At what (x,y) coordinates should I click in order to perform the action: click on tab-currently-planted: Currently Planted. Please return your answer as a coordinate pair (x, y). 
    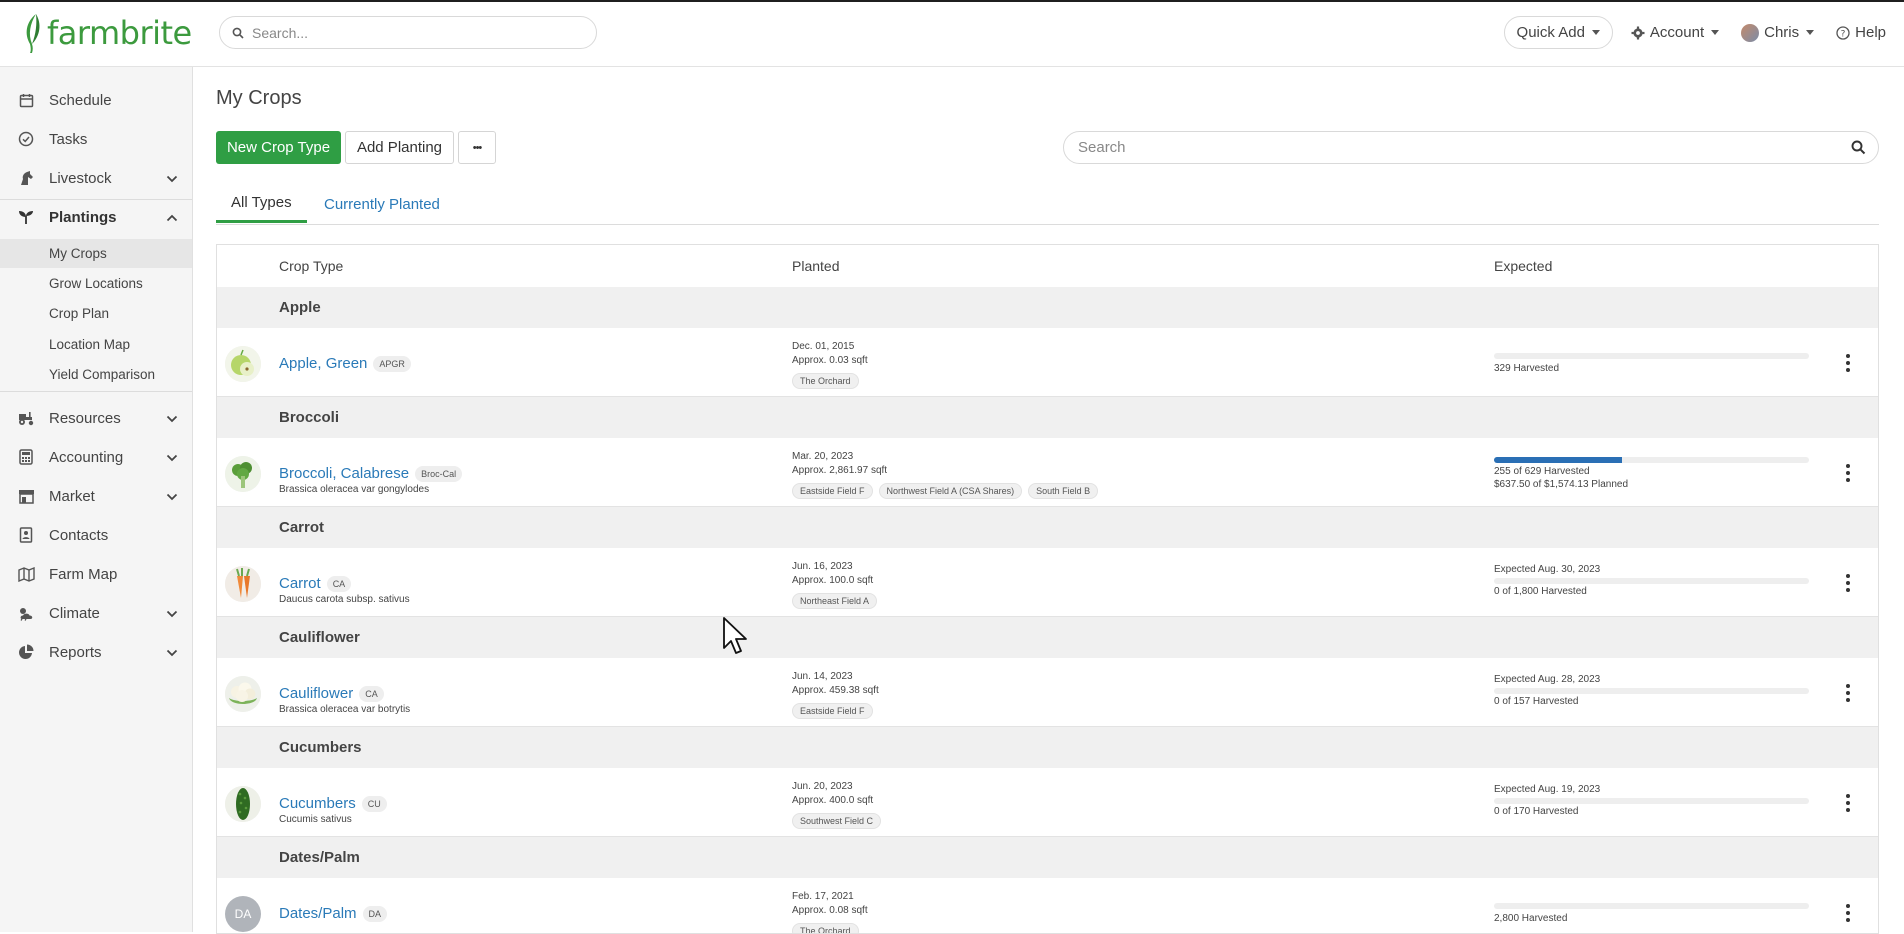
    Looking at the image, I should click on (382, 204).